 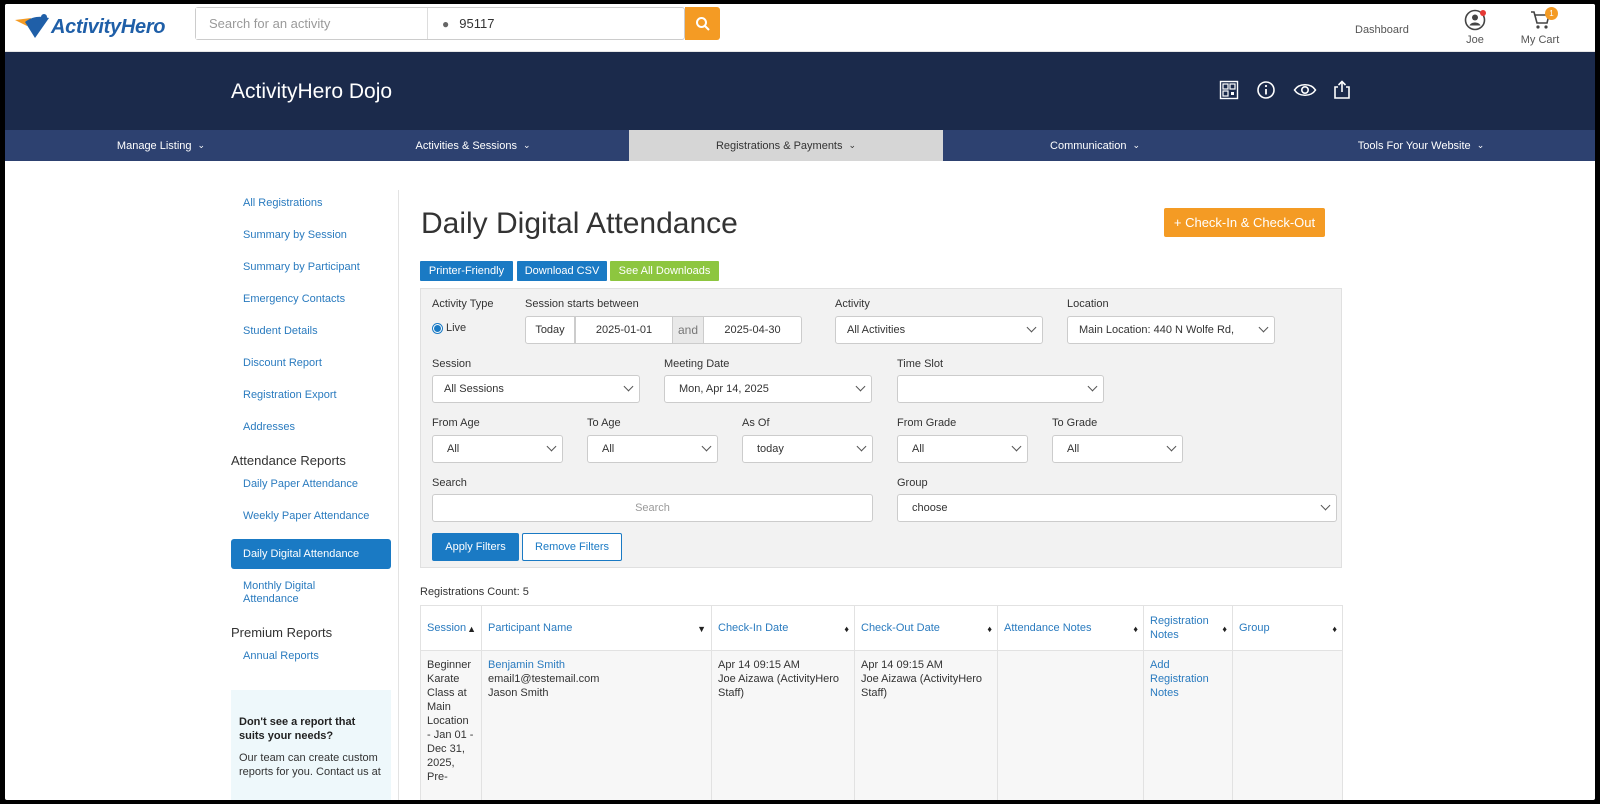 What do you see at coordinates (1229, 90) in the screenshot?
I see `qr-code-icon` at bounding box center [1229, 90].